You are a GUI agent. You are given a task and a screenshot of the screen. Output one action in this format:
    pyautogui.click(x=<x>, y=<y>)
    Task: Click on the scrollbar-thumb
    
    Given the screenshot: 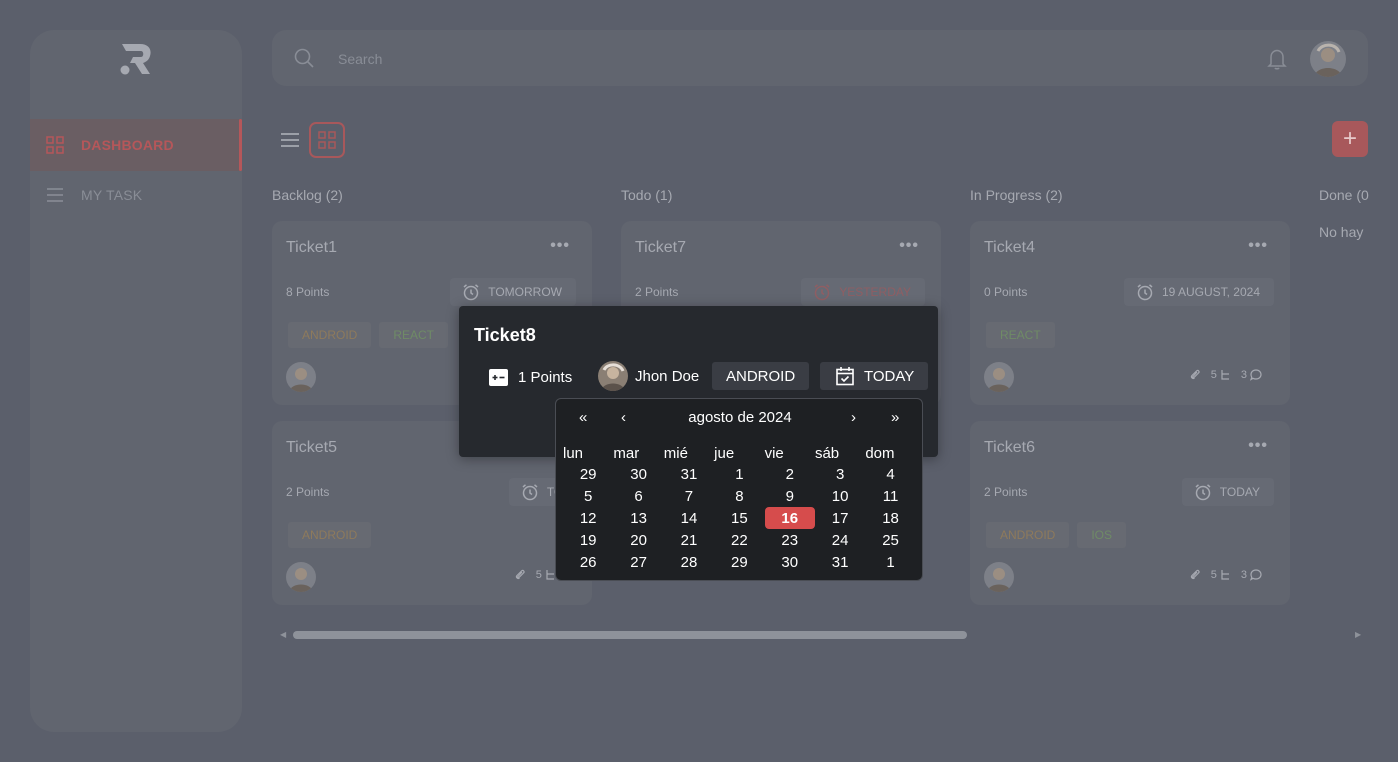 What is the action you would take?
    pyautogui.click(x=630, y=635)
    